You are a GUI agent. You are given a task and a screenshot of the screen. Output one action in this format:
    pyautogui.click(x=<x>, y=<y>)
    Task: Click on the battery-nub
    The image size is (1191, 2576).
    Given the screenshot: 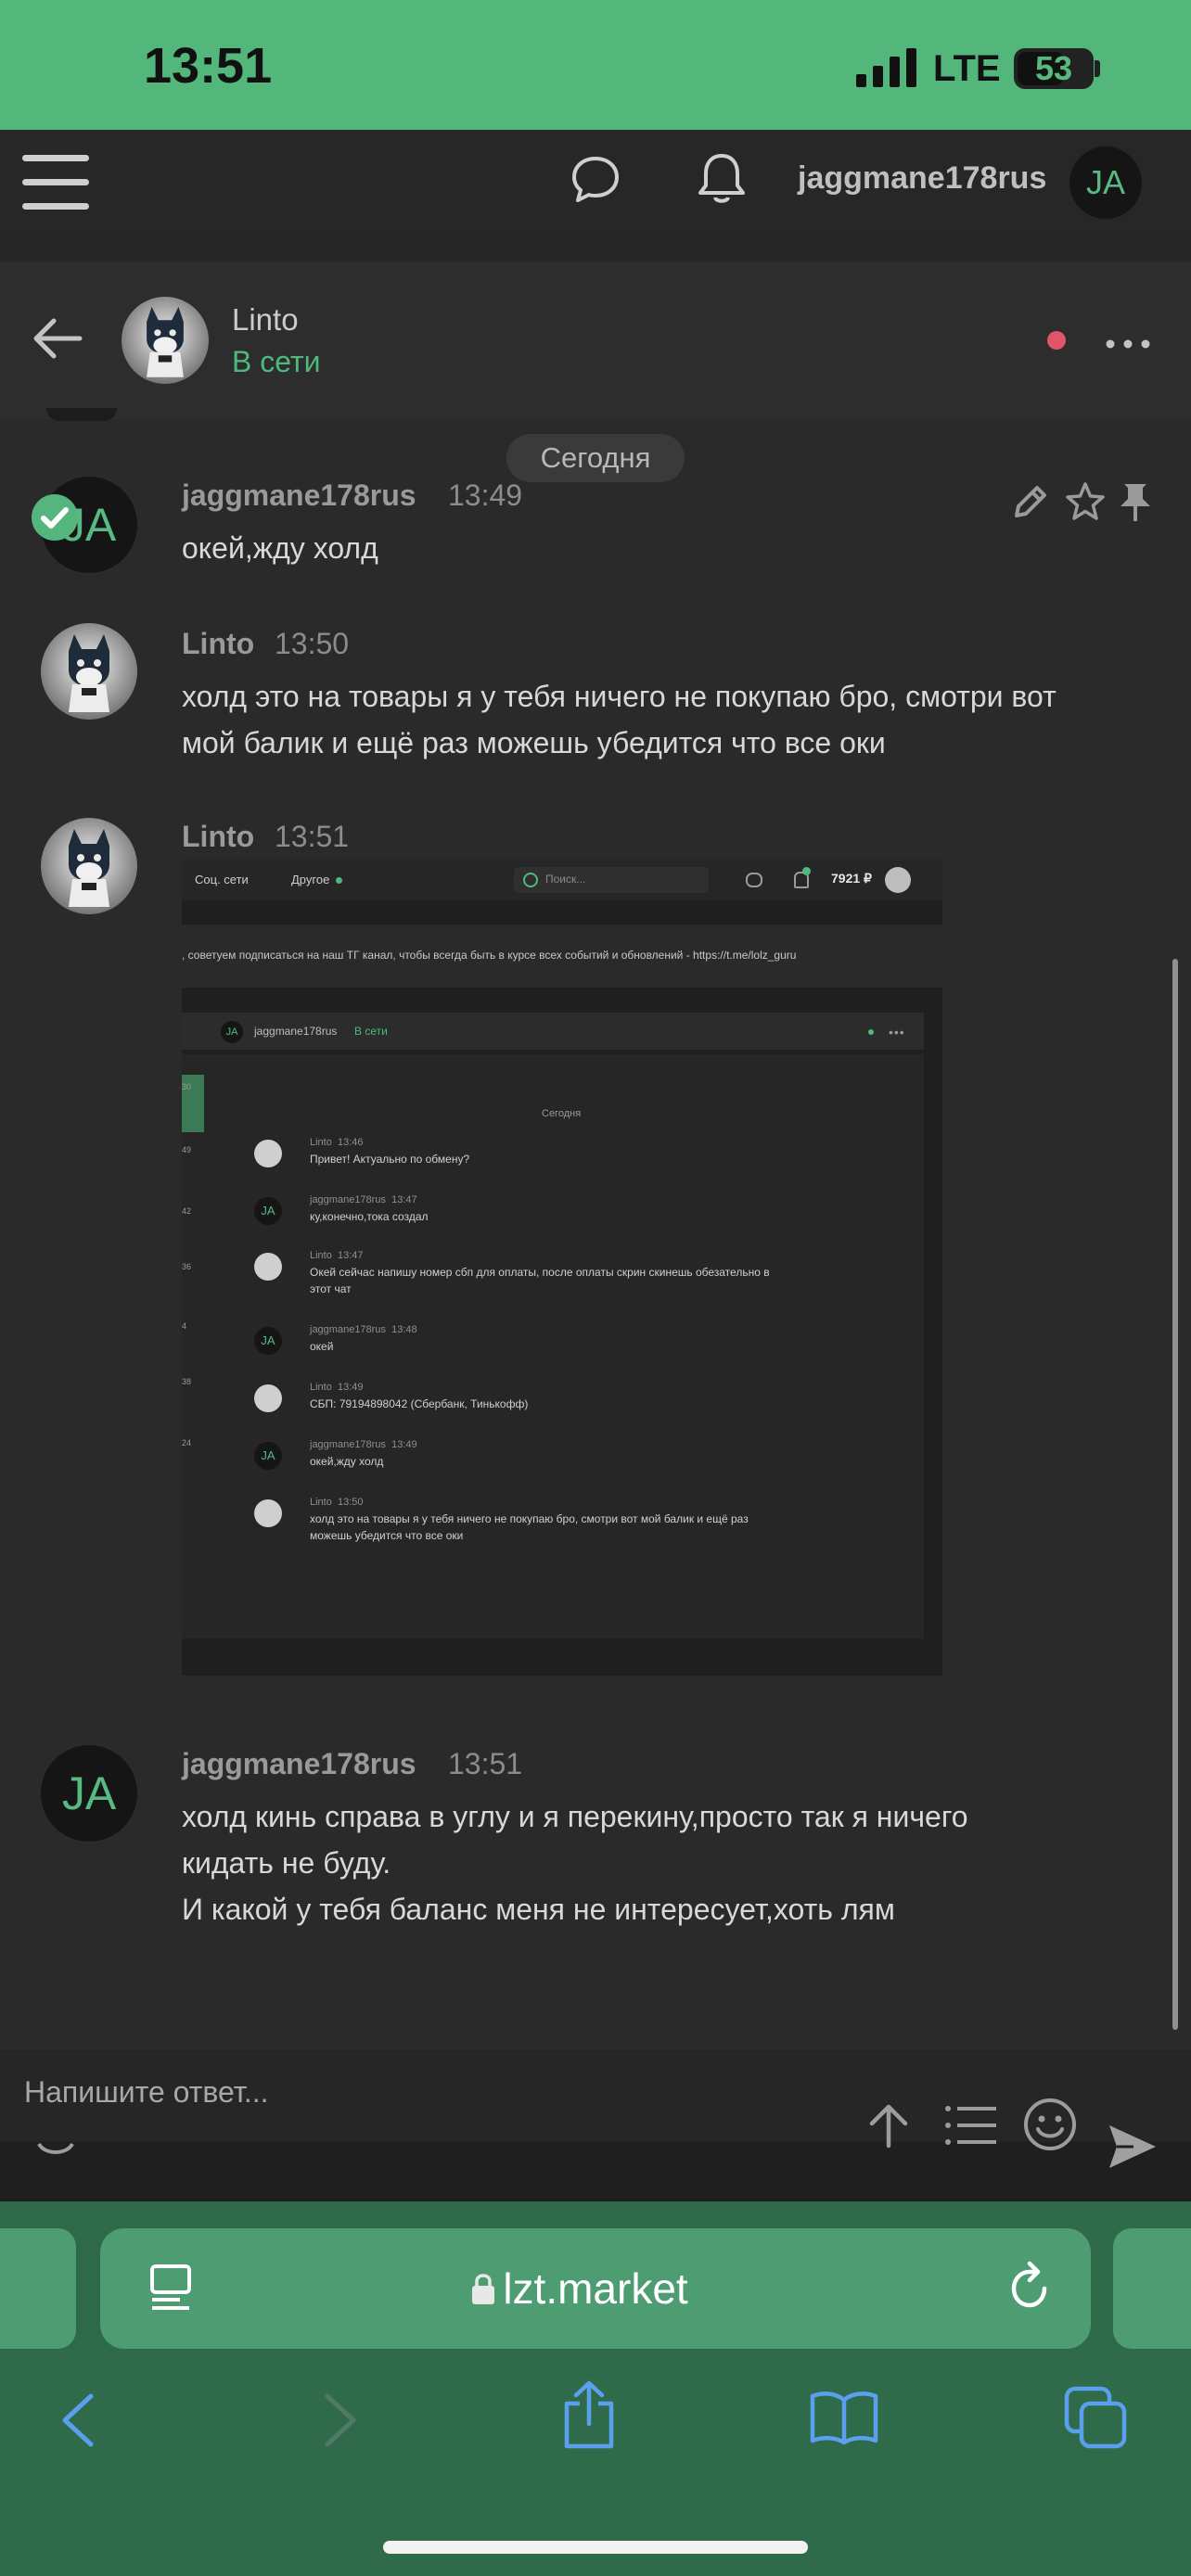 What is the action you would take?
    pyautogui.click(x=1097, y=68)
    